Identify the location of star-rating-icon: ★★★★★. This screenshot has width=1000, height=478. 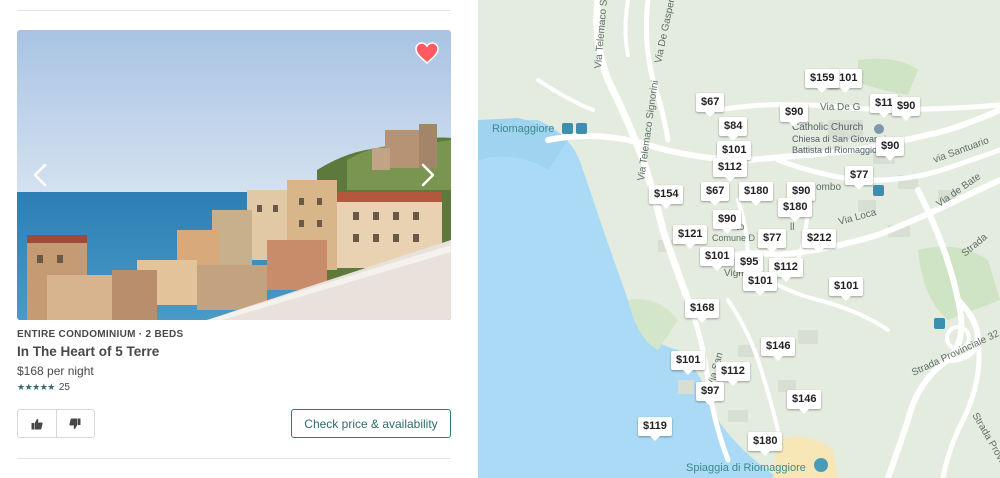
(36, 387).